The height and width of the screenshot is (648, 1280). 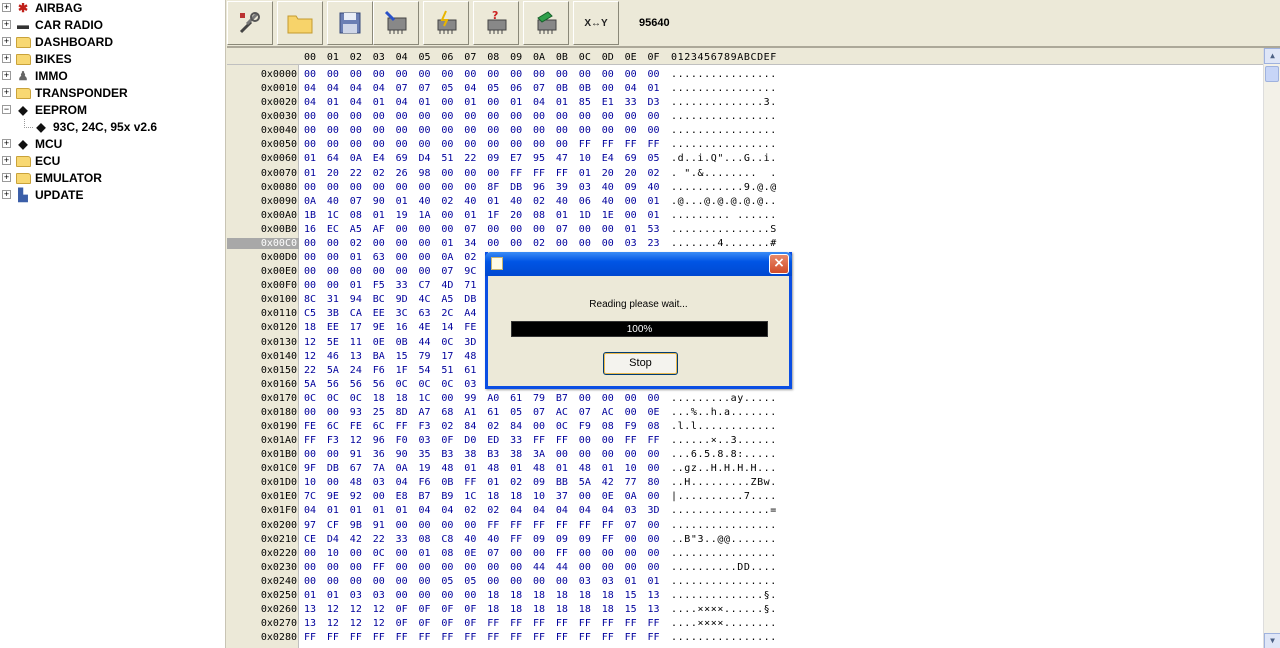 I want to click on hex-byte: 0C, so click(x=379, y=553).